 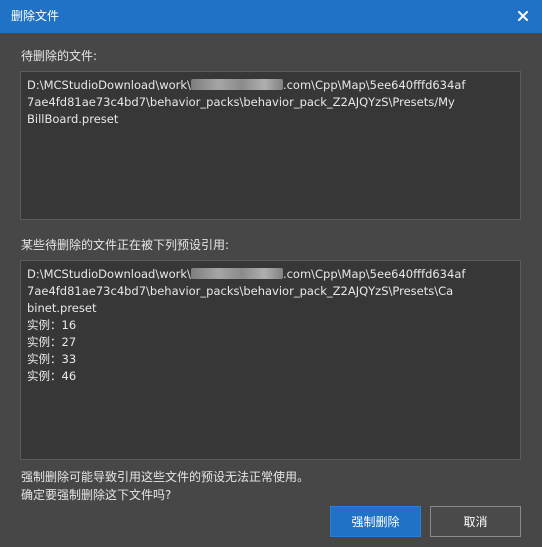 What do you see at coordinates (165, 486) in the screenshot?
I see `warning-message: 强制删除可能导致引用这些文件的预设无法正常使用。 确定要强制删除这下文件吗?` at bounding box center [165, 486].